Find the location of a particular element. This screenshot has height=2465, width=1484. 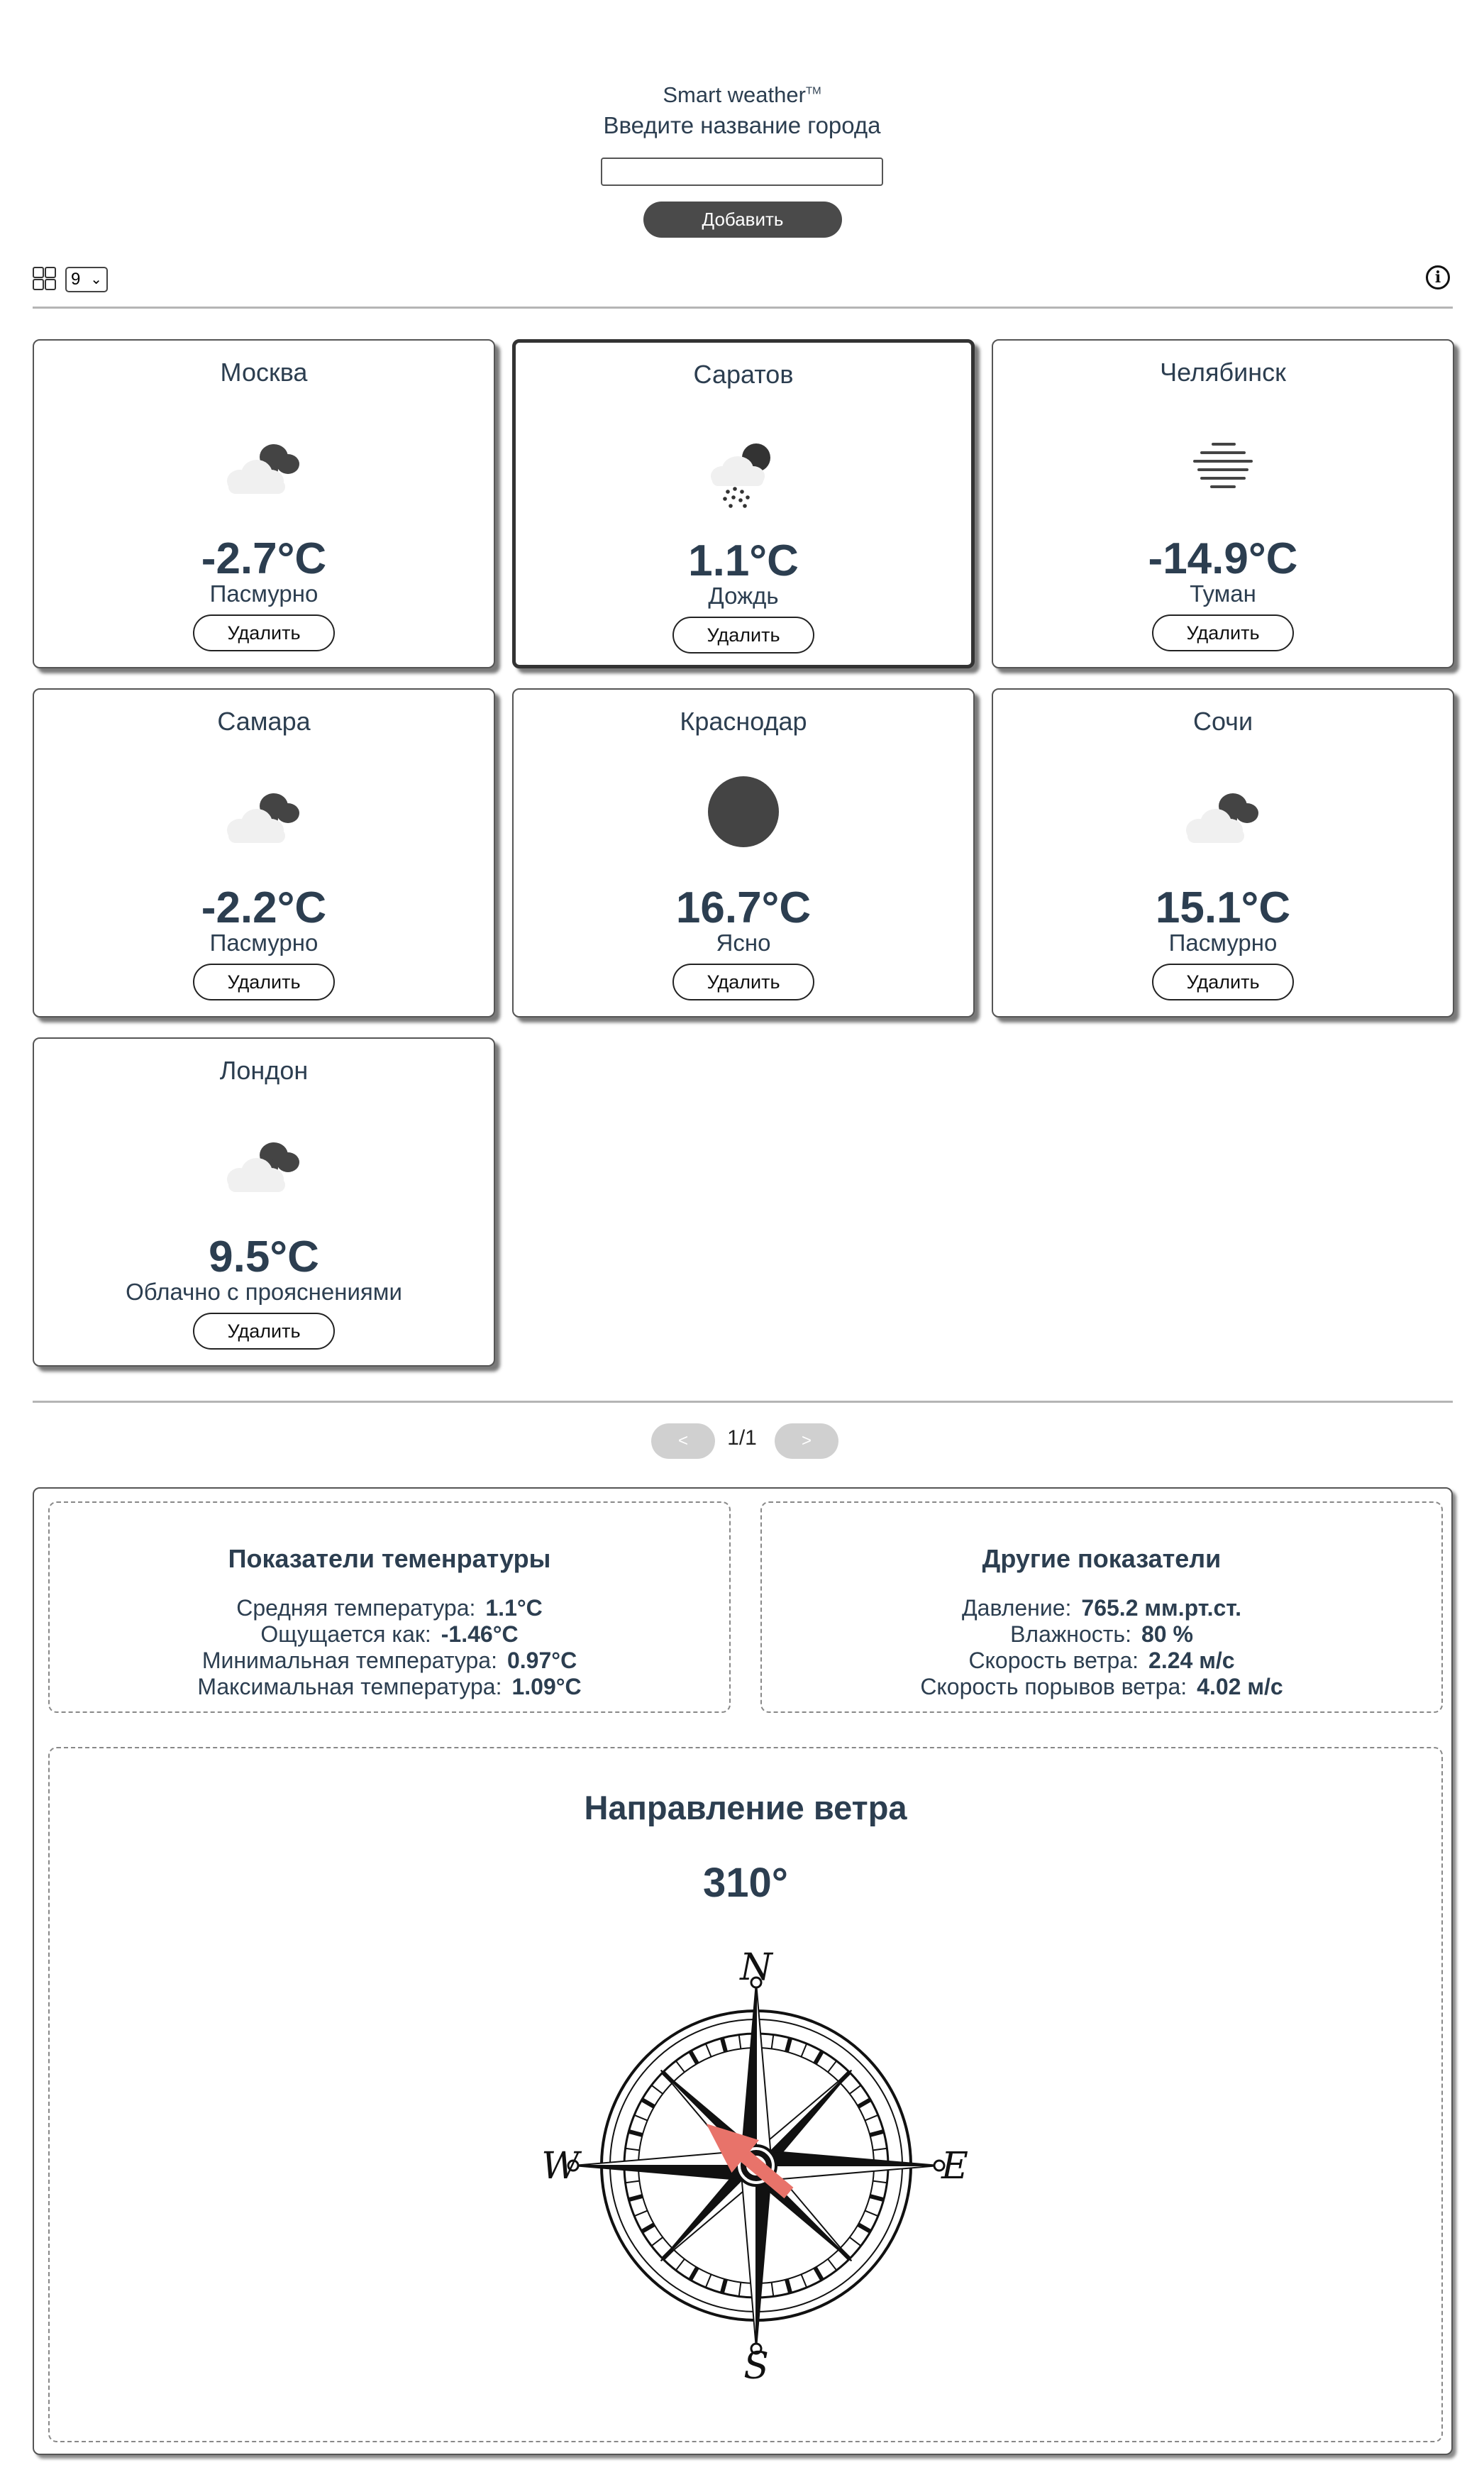

stat-row: Скорость порывов ветра: 4.02 м/с is located at coordinates (1102, 1687).